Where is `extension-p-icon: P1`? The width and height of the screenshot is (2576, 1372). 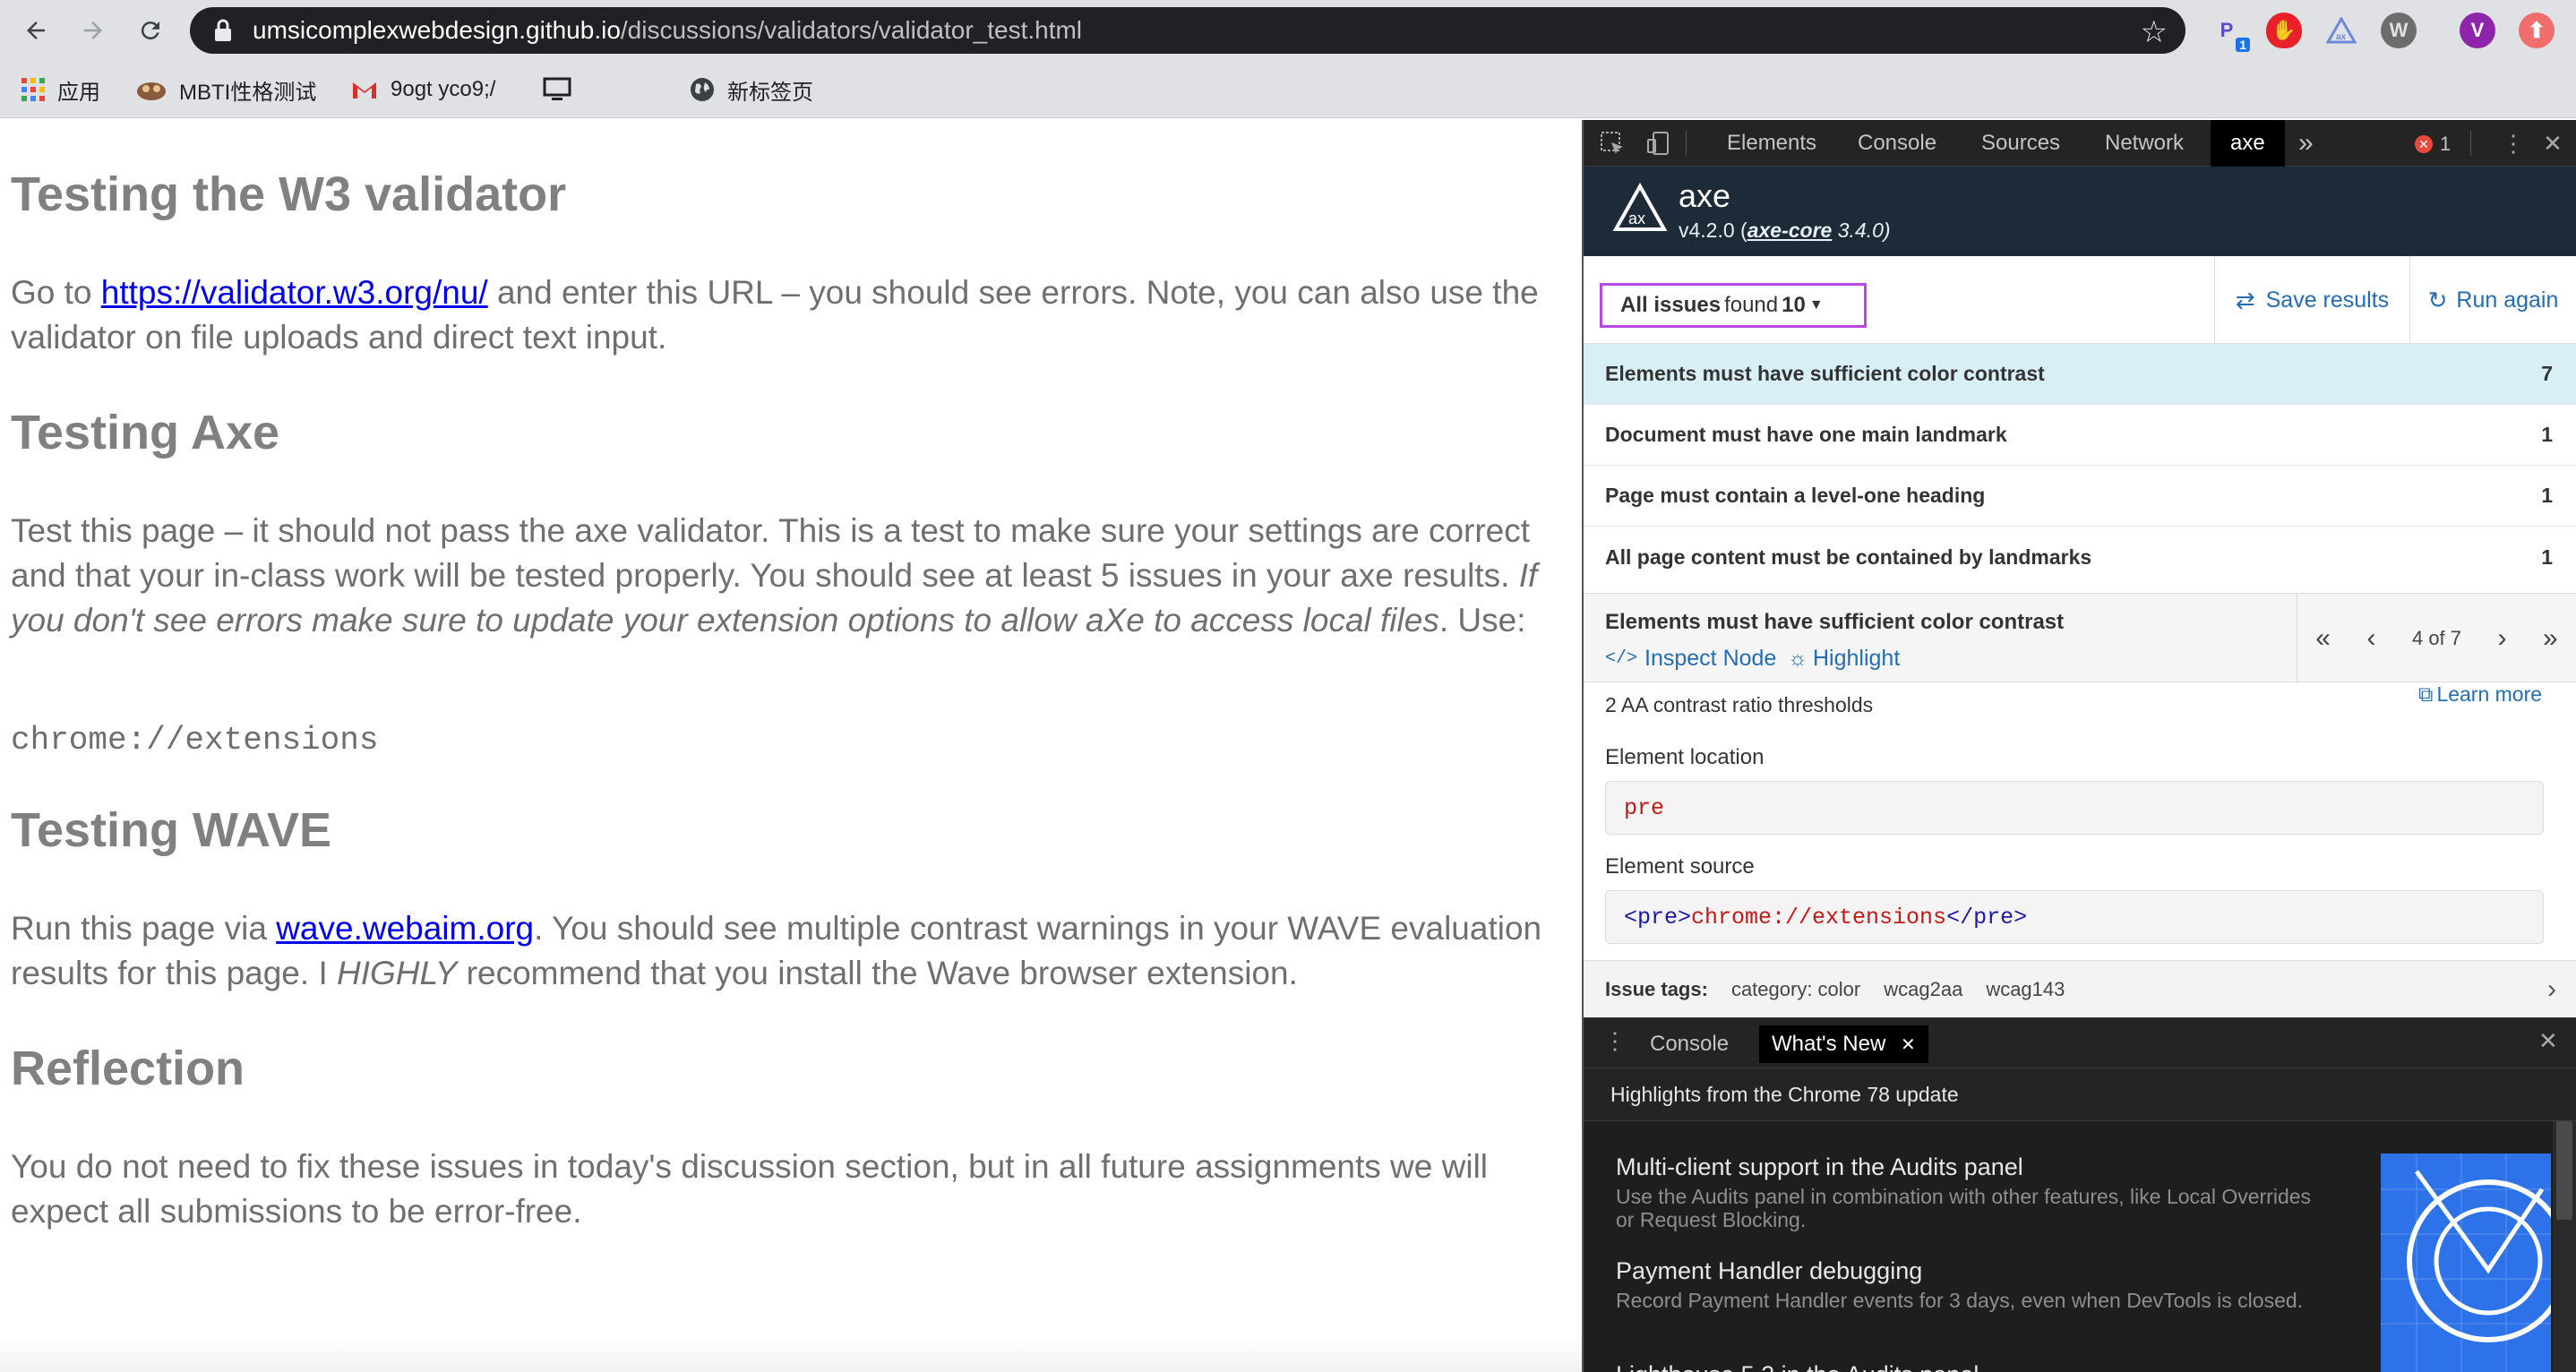
extension-p-icon: P1 is located at coordinates (2229, 32).